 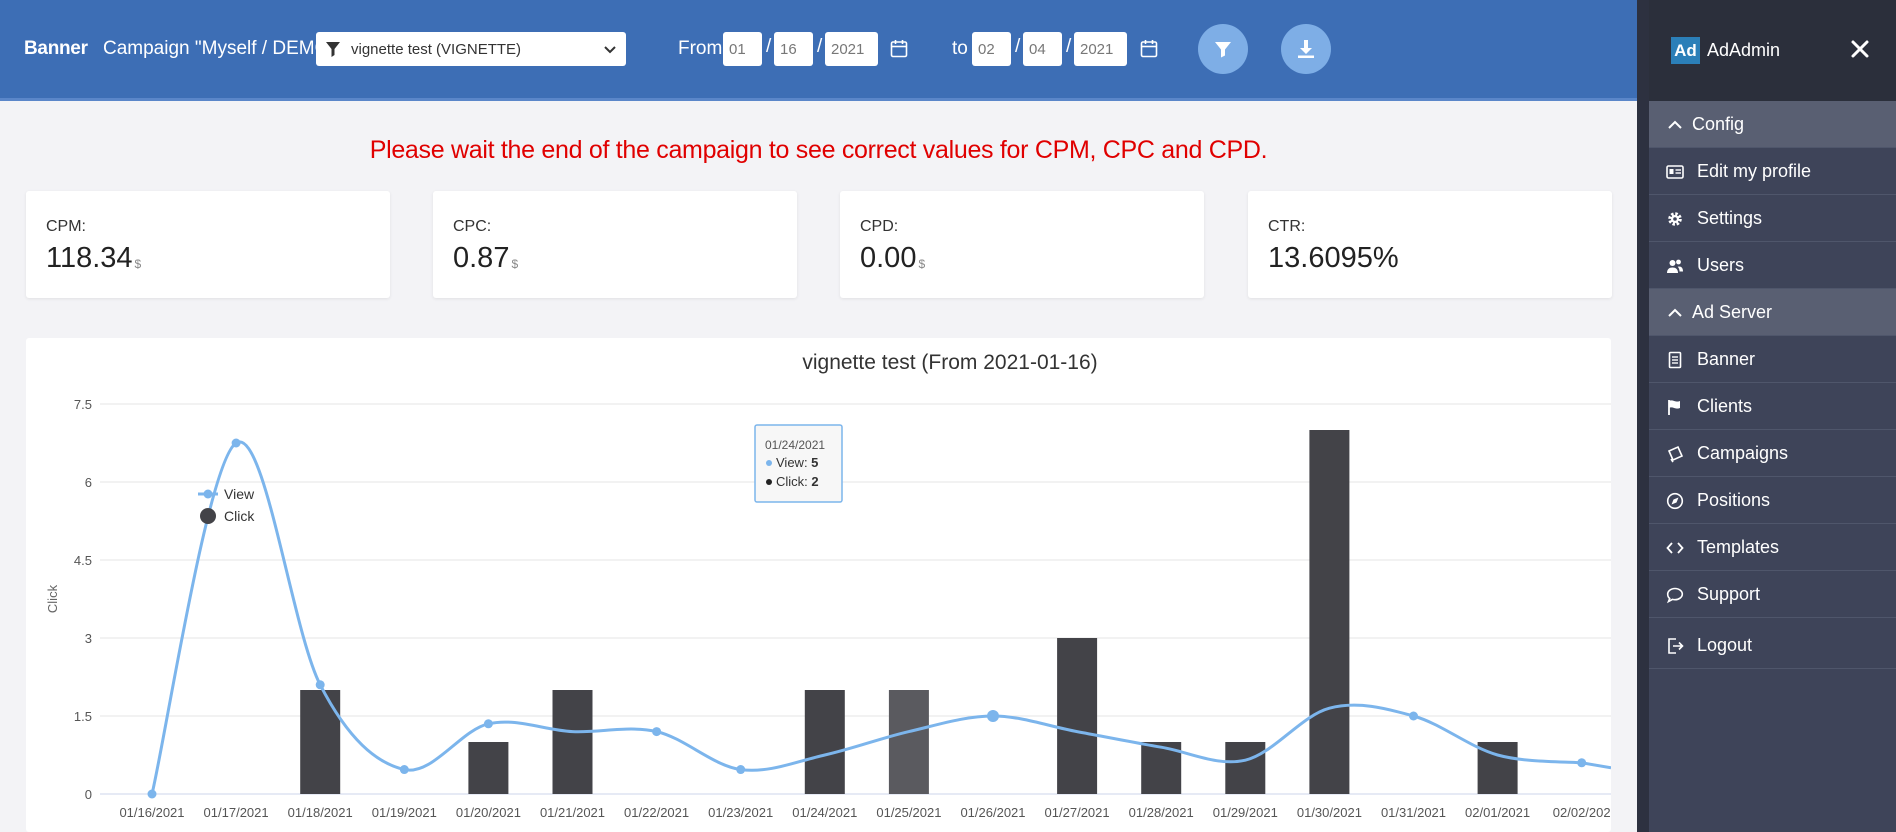 I want to click on sidebar-item-label: Config, so click(x=1718, y=124).